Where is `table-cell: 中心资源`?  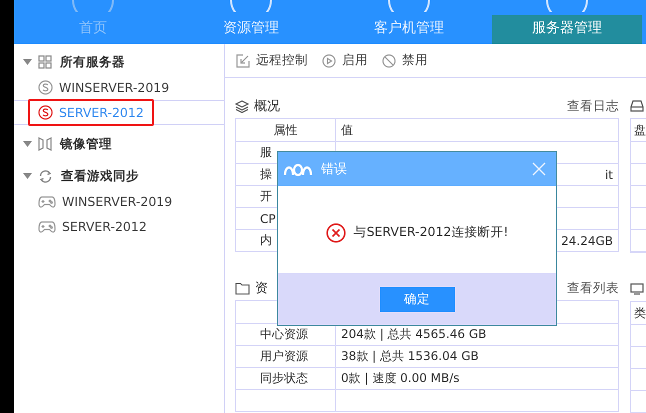 table-cell: 中心资源 is located at coordinates (284, 334).